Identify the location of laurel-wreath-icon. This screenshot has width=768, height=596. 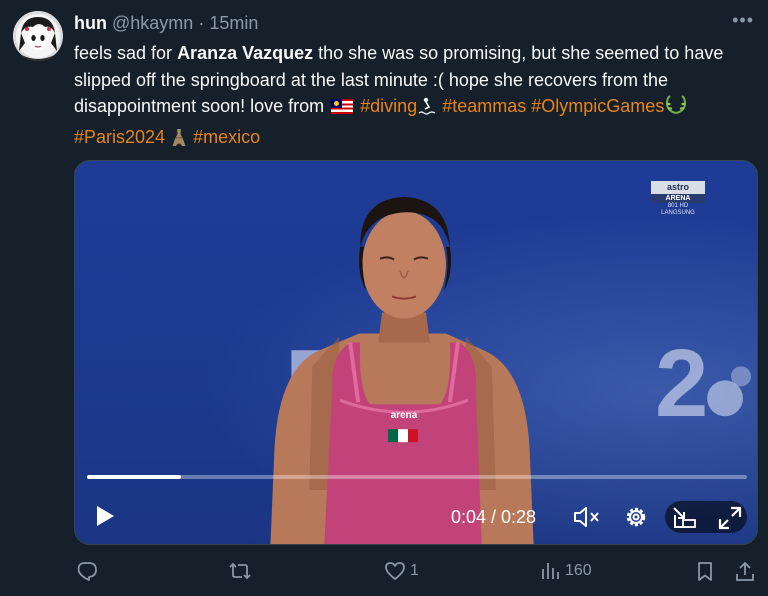
(676, 109).